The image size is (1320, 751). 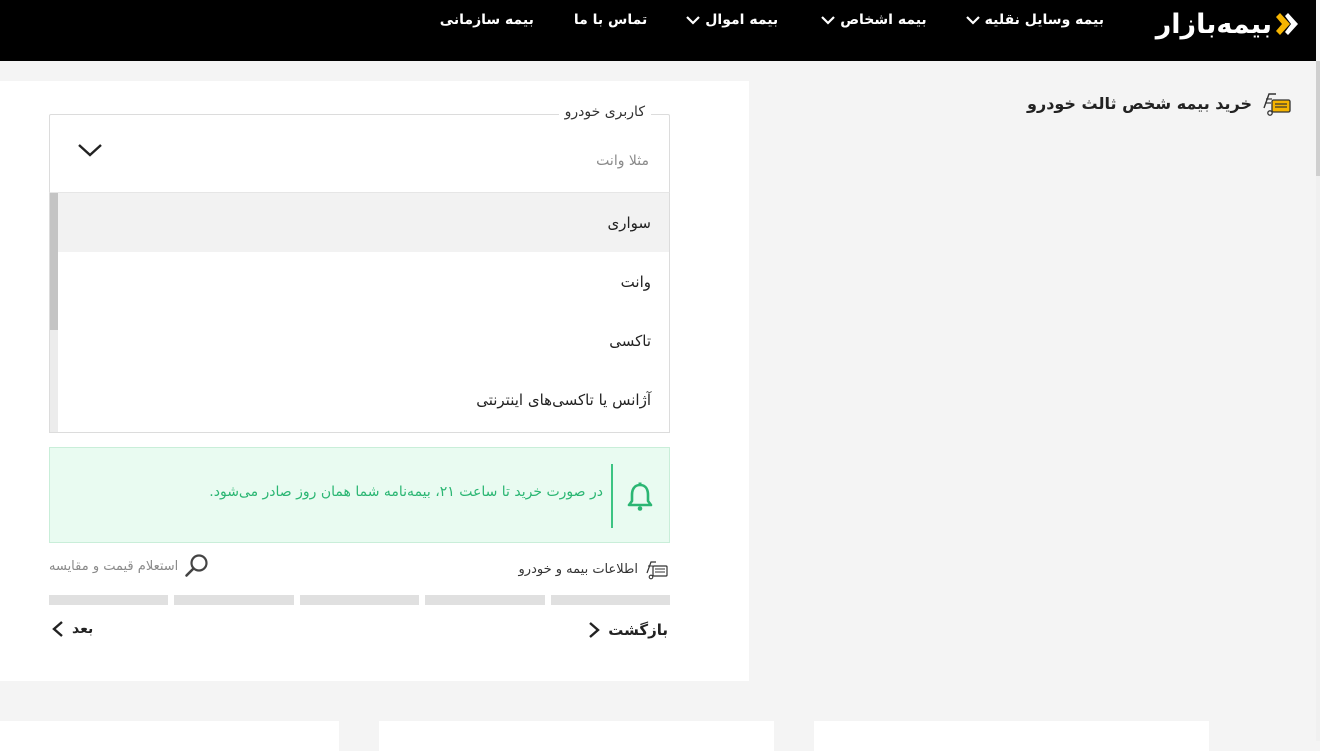 I want to click on nav-item-label: بیمه وسایل نقلیه, so click(x=1044, y=20).